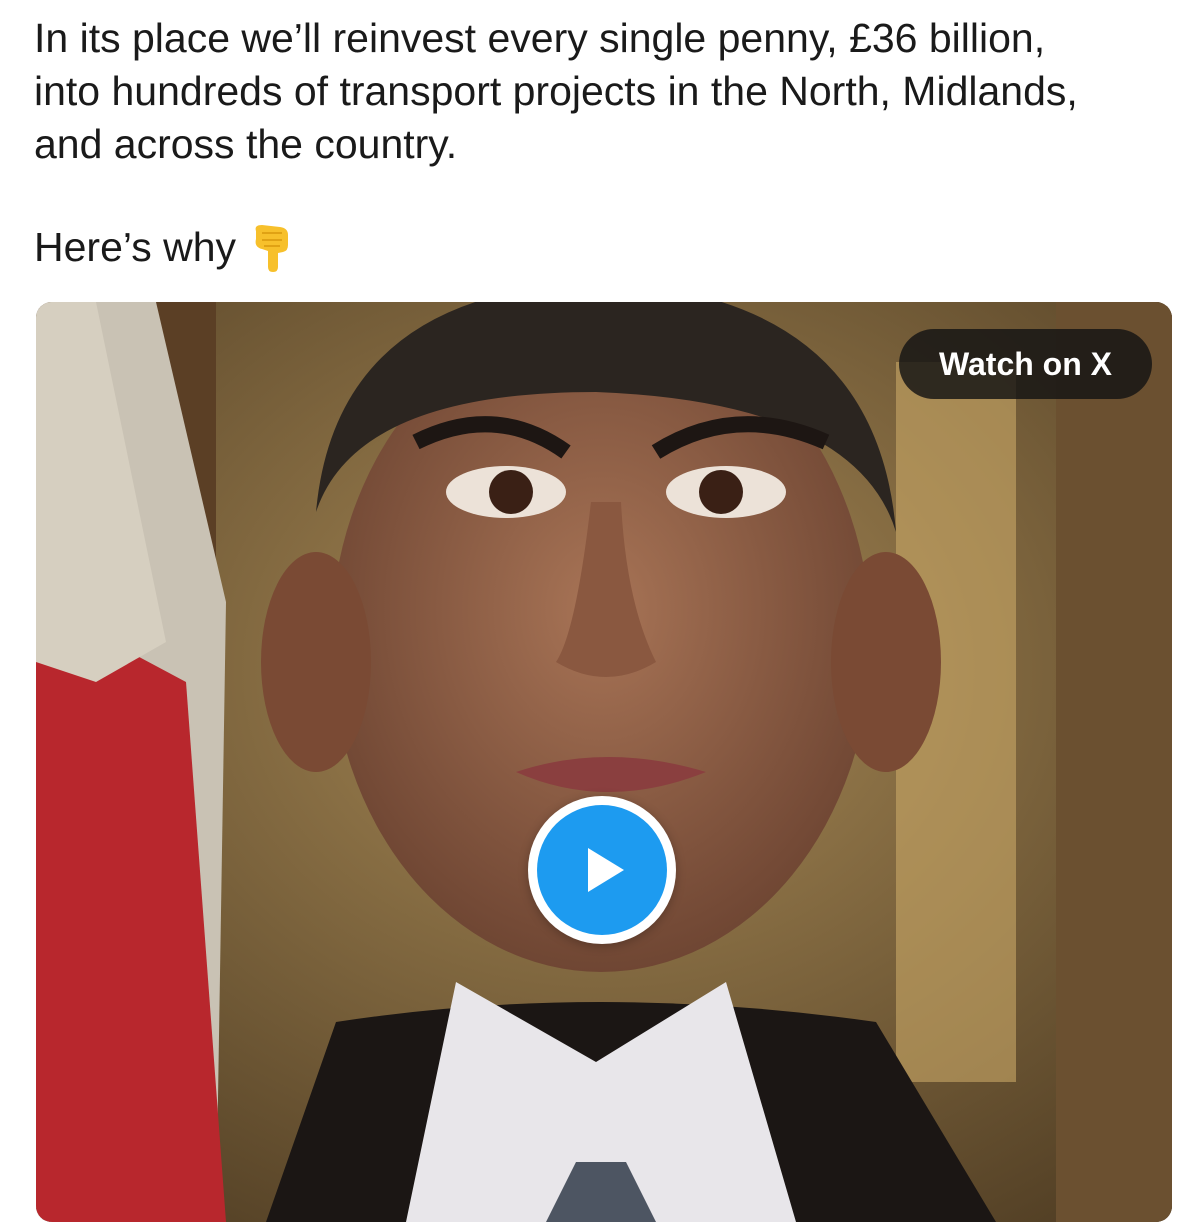 Image resolution: width=1200 pixels, height=1222 pixels. What do you see at coordinates (1025, 364) in the screenshot?
I see `watch-on-x-button: Watch on X` at bounding box center [1025, 364].